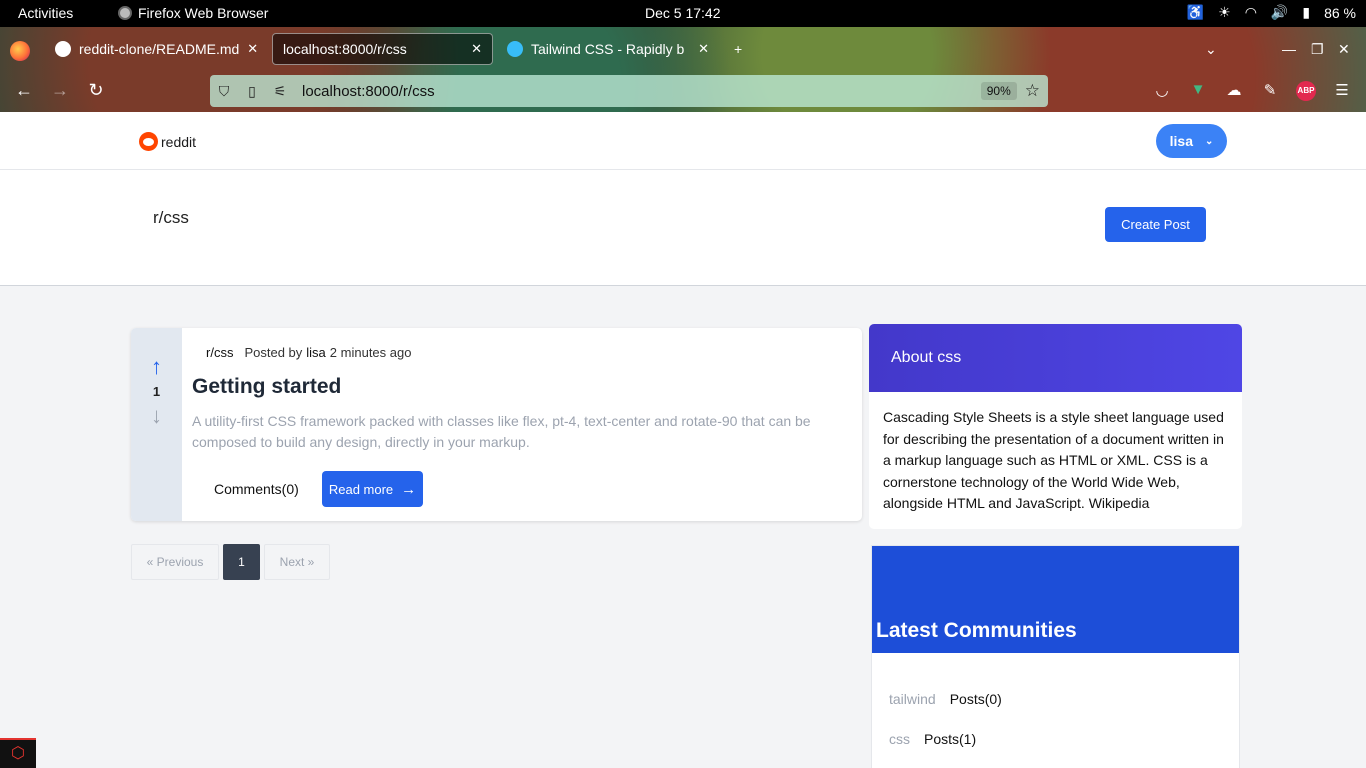  I want to click on tailwind-icon, so click(515, 49).